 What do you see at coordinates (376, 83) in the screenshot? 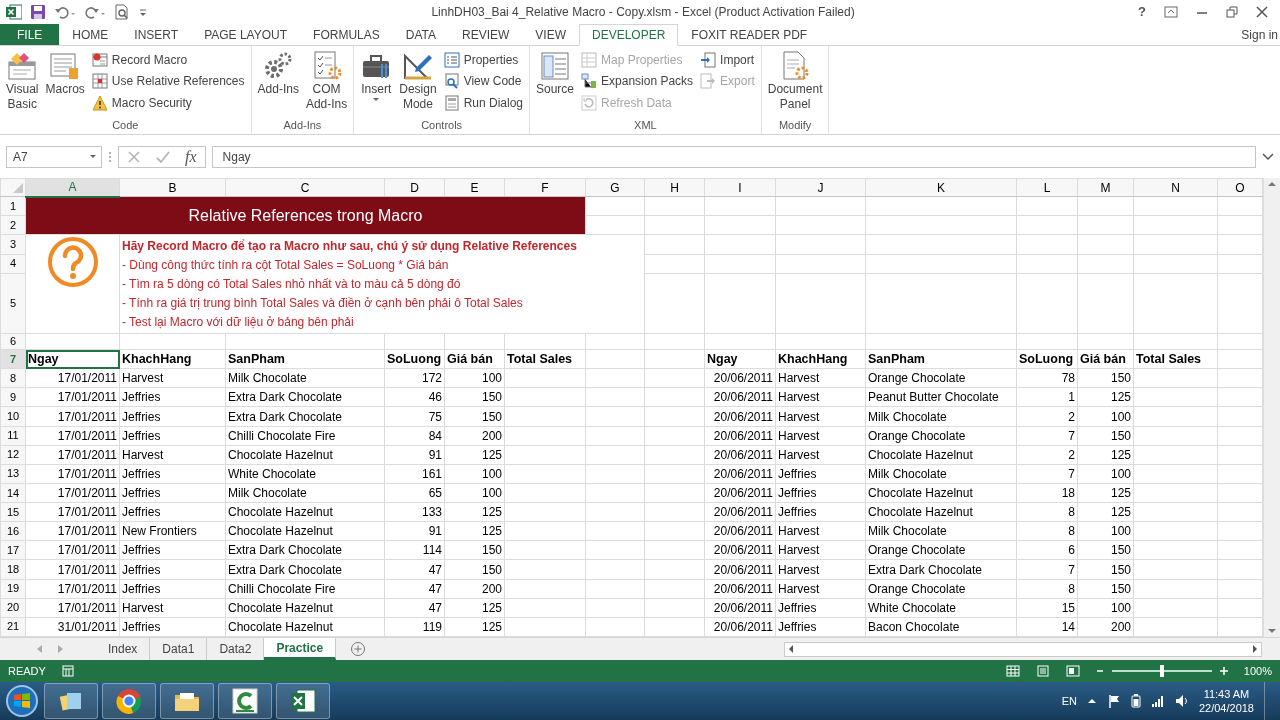
I see `ribbon-button: Insert` at bounding box center [376, 83].